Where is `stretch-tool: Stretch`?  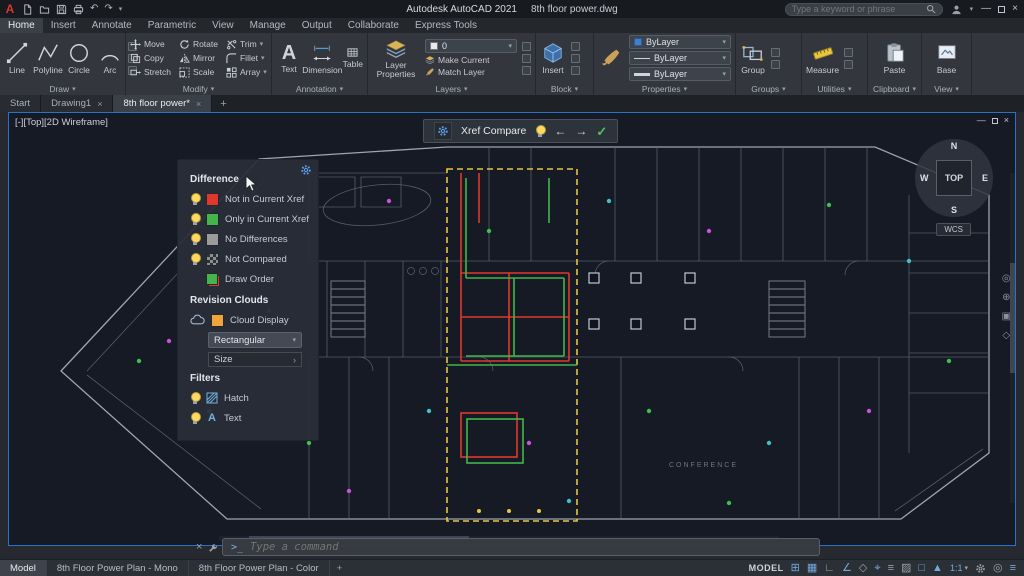
stretch-tool: Stretch is located at coordinates (150, 72).